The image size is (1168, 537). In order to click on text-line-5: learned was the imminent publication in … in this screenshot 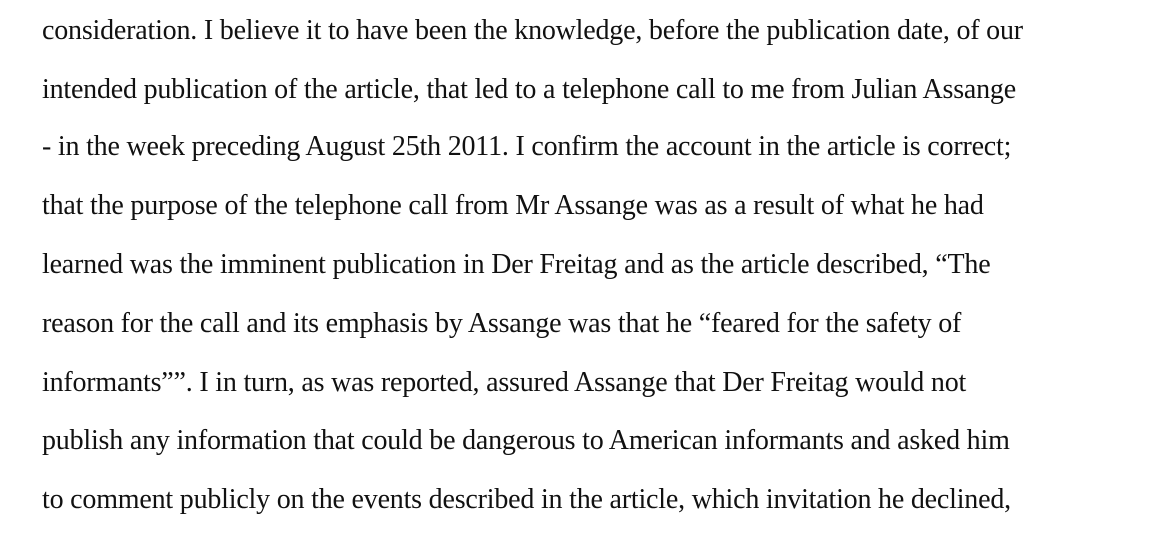, I will do `click(516, 264)`.